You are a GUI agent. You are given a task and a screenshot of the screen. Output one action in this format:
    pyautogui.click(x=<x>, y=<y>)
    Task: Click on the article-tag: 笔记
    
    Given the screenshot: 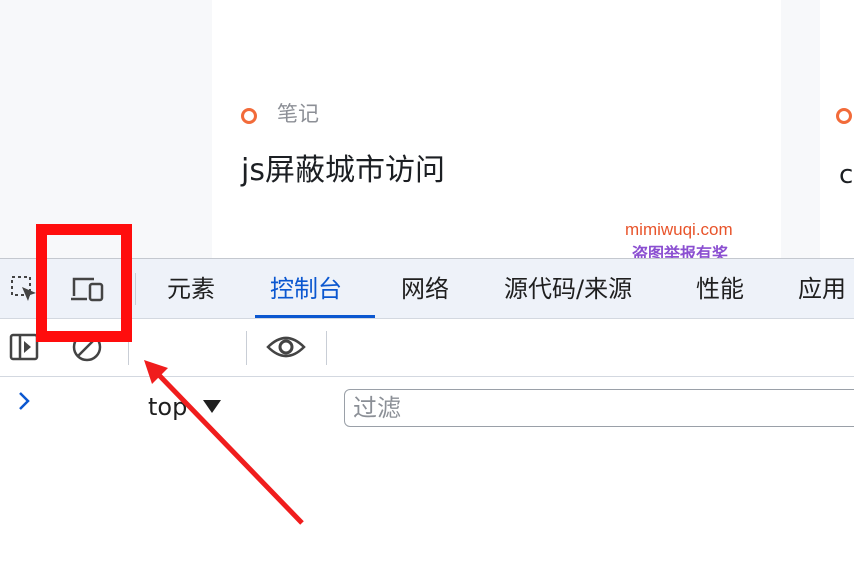 What is the action you would take?
    pyautogui.click(x=298, y=114)
    